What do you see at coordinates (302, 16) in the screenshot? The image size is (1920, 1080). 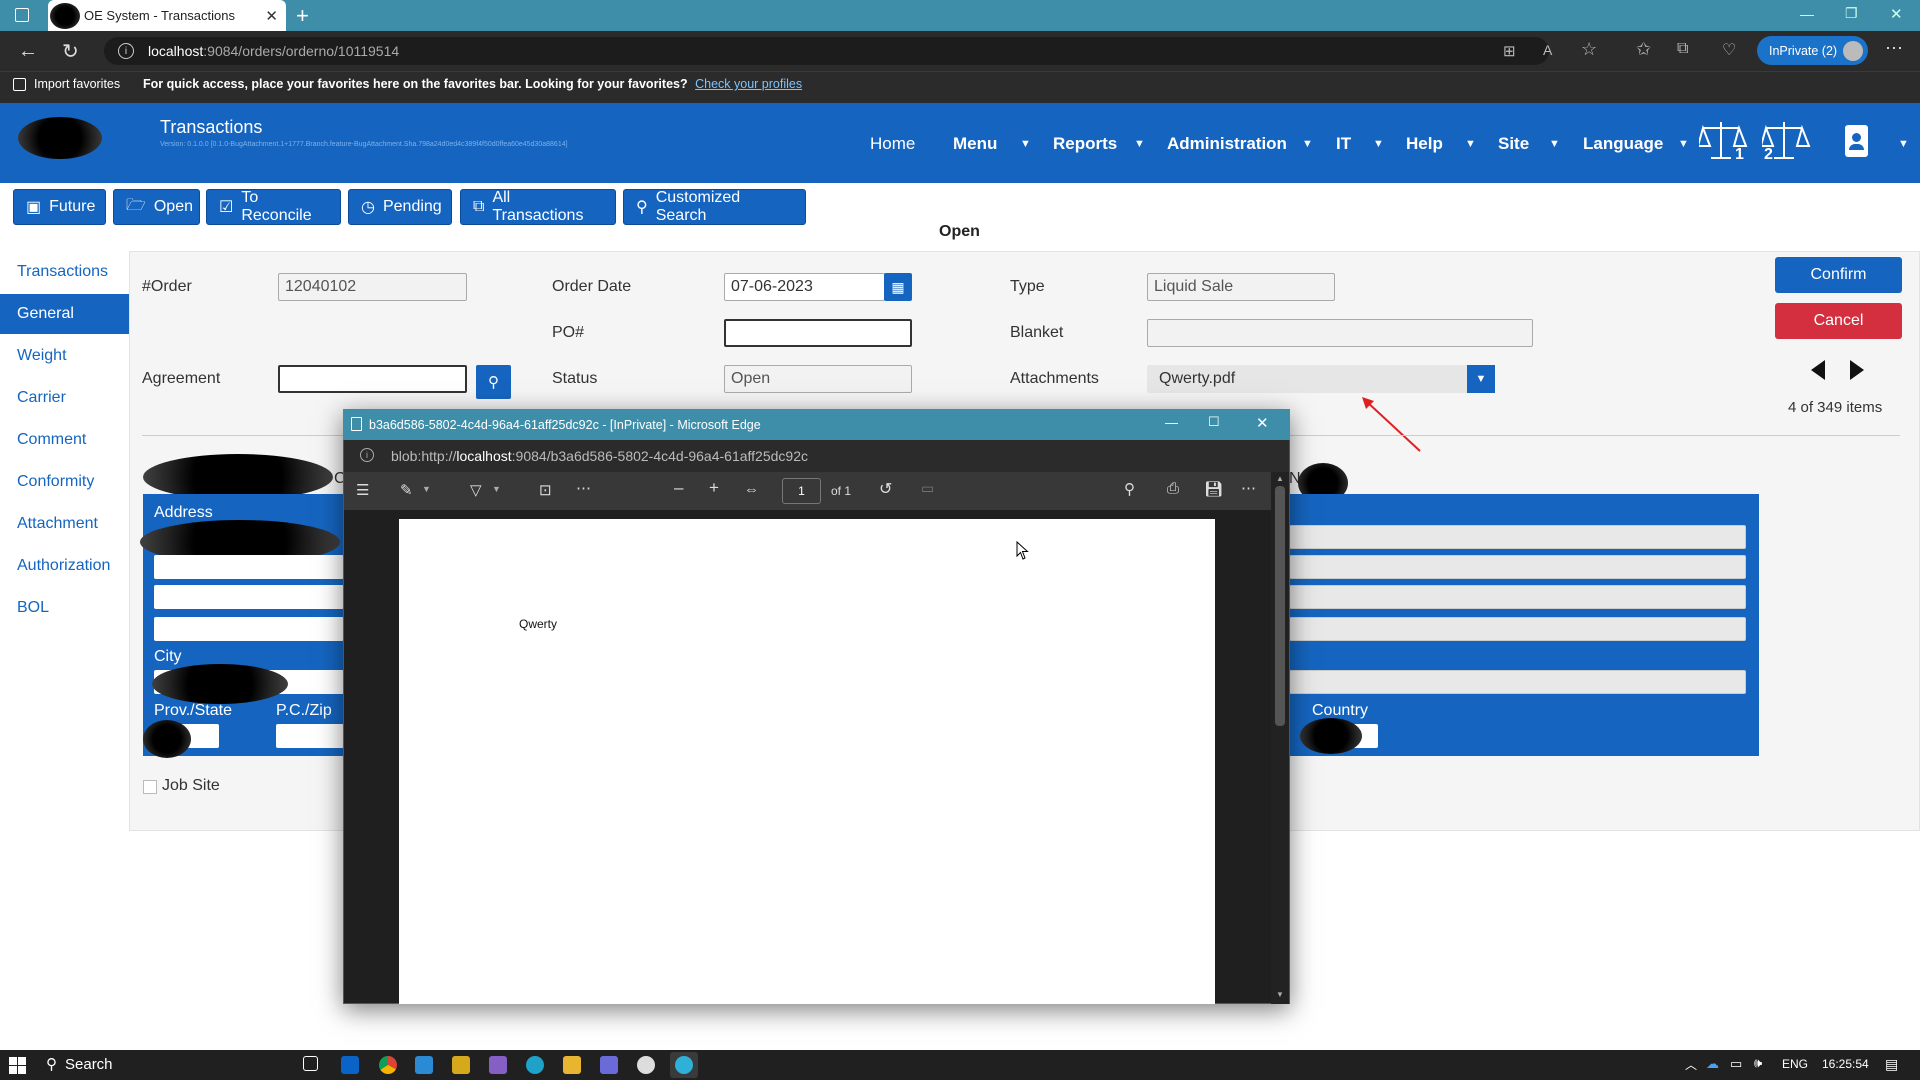 I see `new-tab-button: +` at bounding box center [302, 16].